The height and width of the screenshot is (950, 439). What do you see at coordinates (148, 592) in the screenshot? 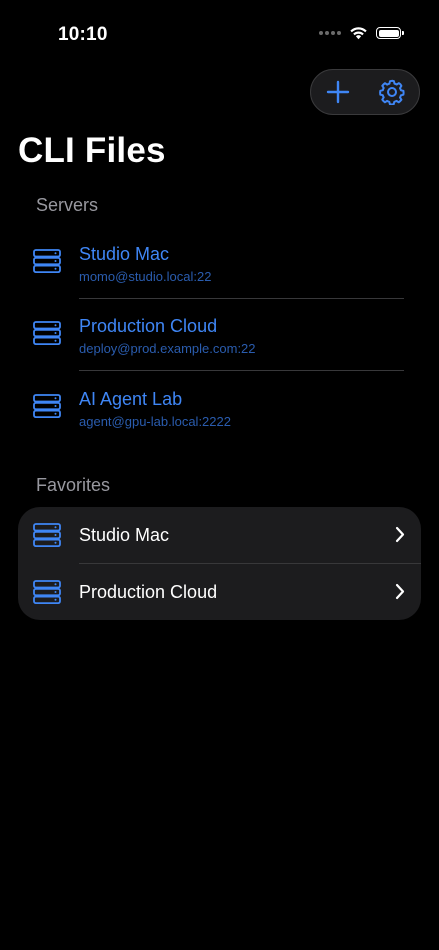
I see `favorite-name: Production Cloud` at bounding box center [148, 592].